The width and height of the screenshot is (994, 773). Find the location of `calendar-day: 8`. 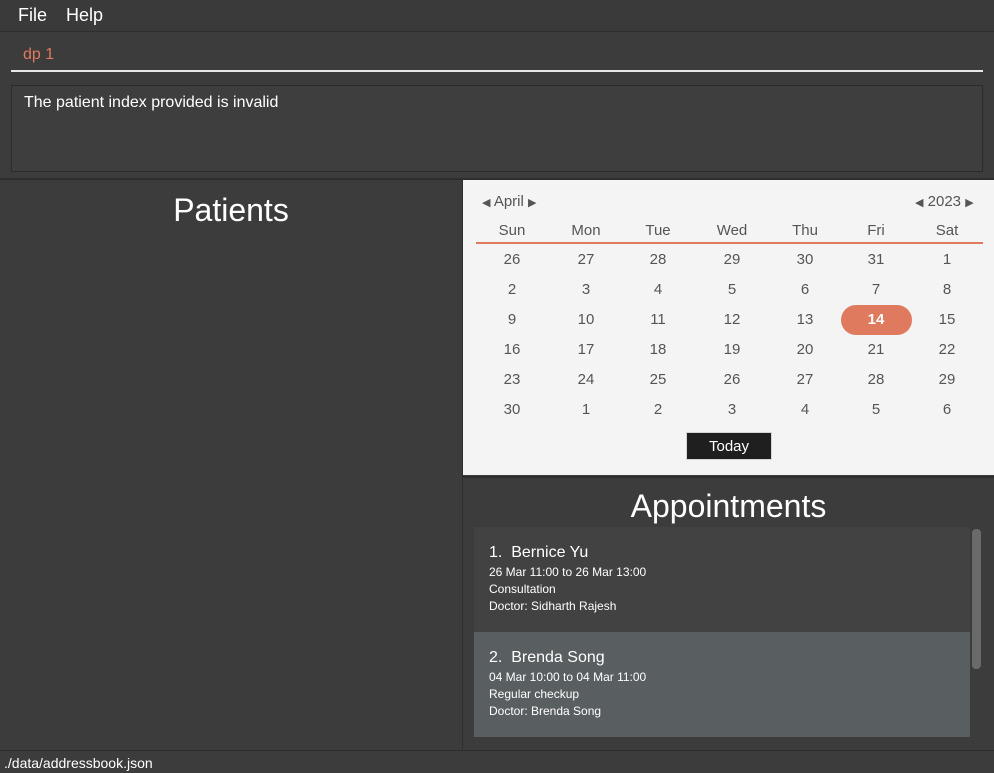

calendar-day: 8 is located at coordinates (947, 290).